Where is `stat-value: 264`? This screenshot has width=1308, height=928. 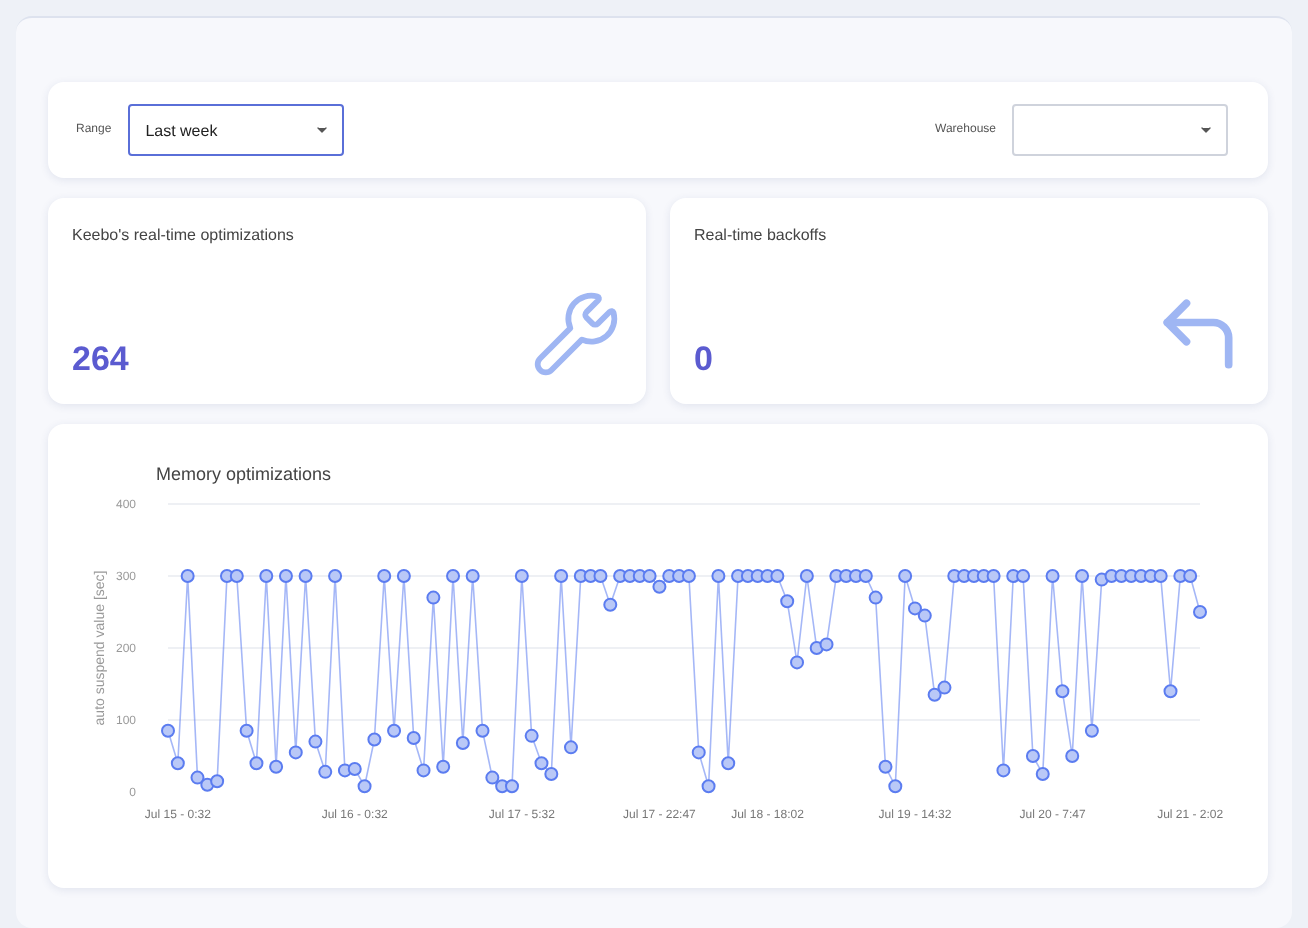
stat-value: 264 is located at coordinates (100, 360).